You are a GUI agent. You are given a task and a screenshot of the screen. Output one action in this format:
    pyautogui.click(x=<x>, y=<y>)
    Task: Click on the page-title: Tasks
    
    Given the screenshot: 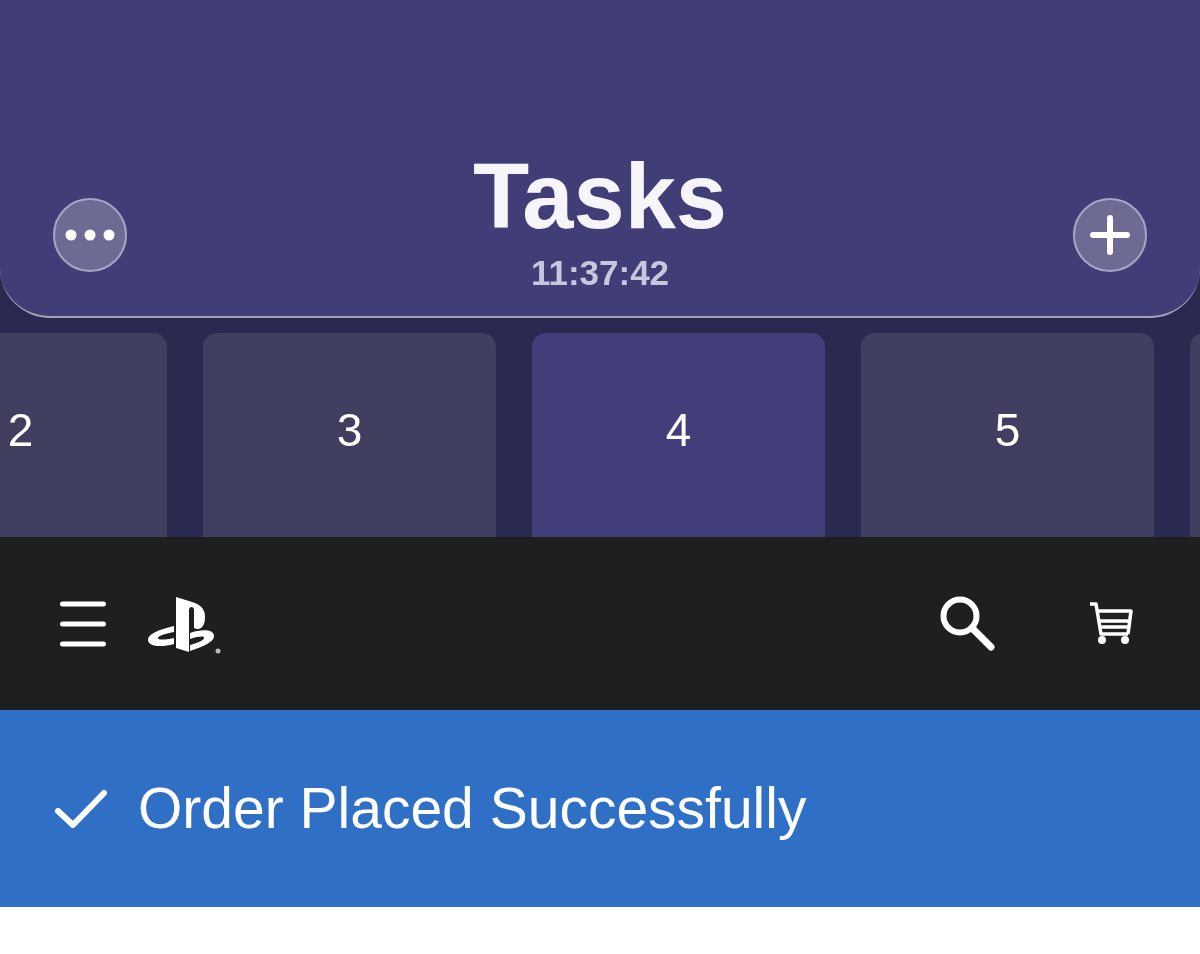 What is the action you would take?
    pyautogui.click(x=599, y=196)
    